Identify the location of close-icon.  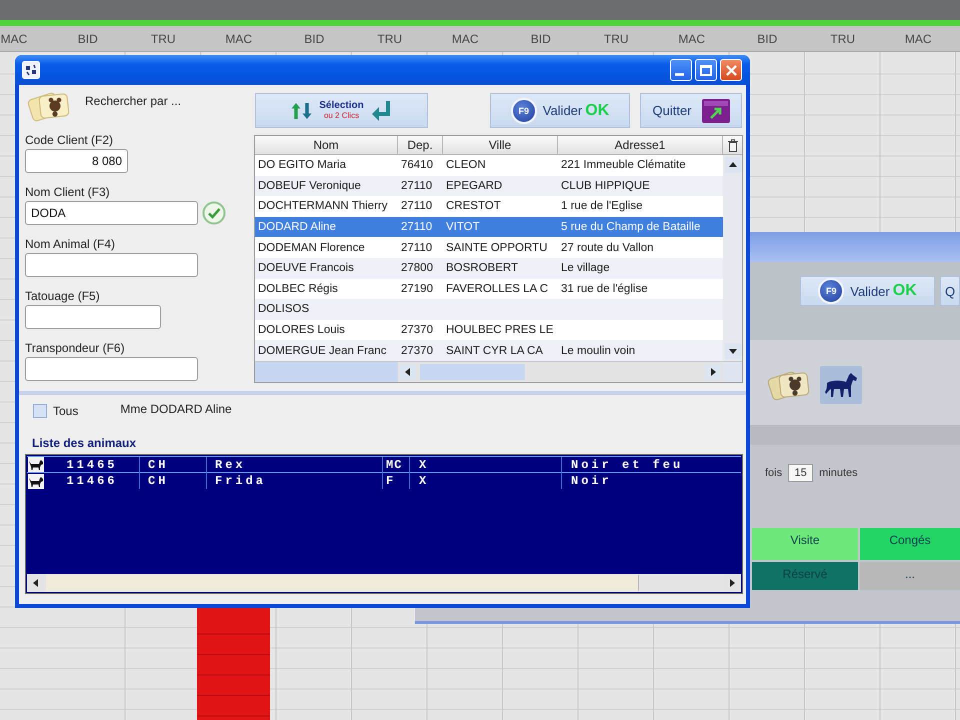
(731, 70).